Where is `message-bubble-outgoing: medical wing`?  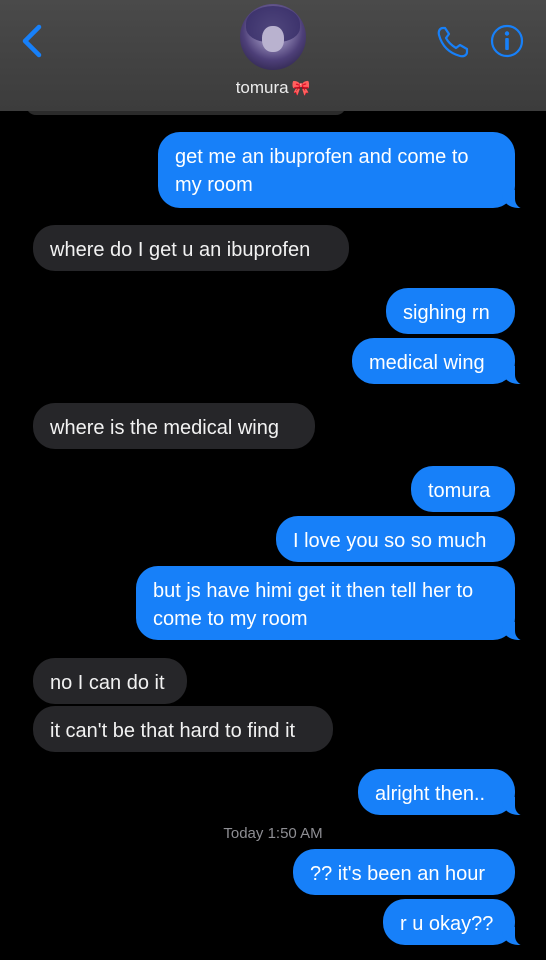
message-bubble-outgoing: medical wing is located at coordinates (440, 361).